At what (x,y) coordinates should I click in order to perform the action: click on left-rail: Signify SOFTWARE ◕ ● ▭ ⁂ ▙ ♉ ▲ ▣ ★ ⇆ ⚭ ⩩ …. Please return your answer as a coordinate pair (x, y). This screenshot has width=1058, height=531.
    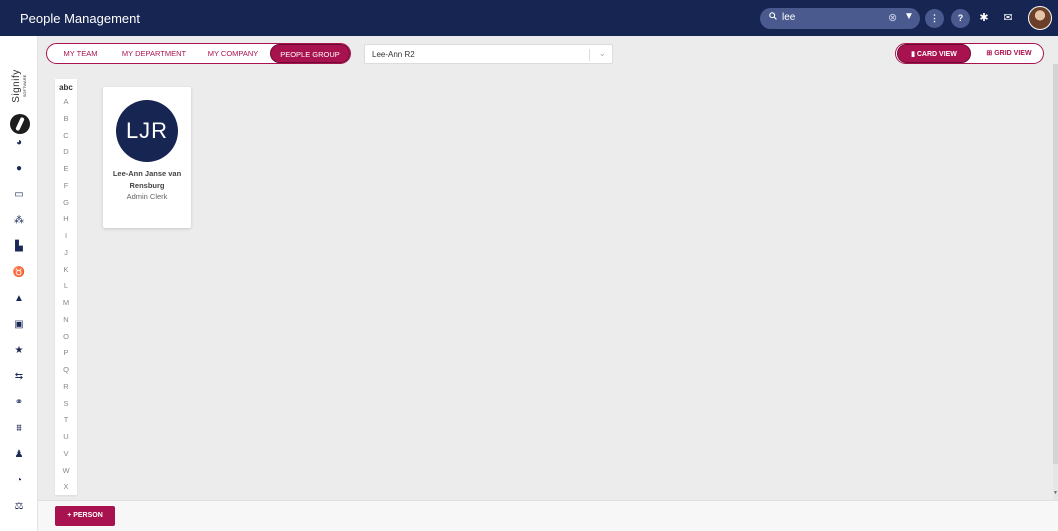
    Looking at the image, I should click on (19, 283).